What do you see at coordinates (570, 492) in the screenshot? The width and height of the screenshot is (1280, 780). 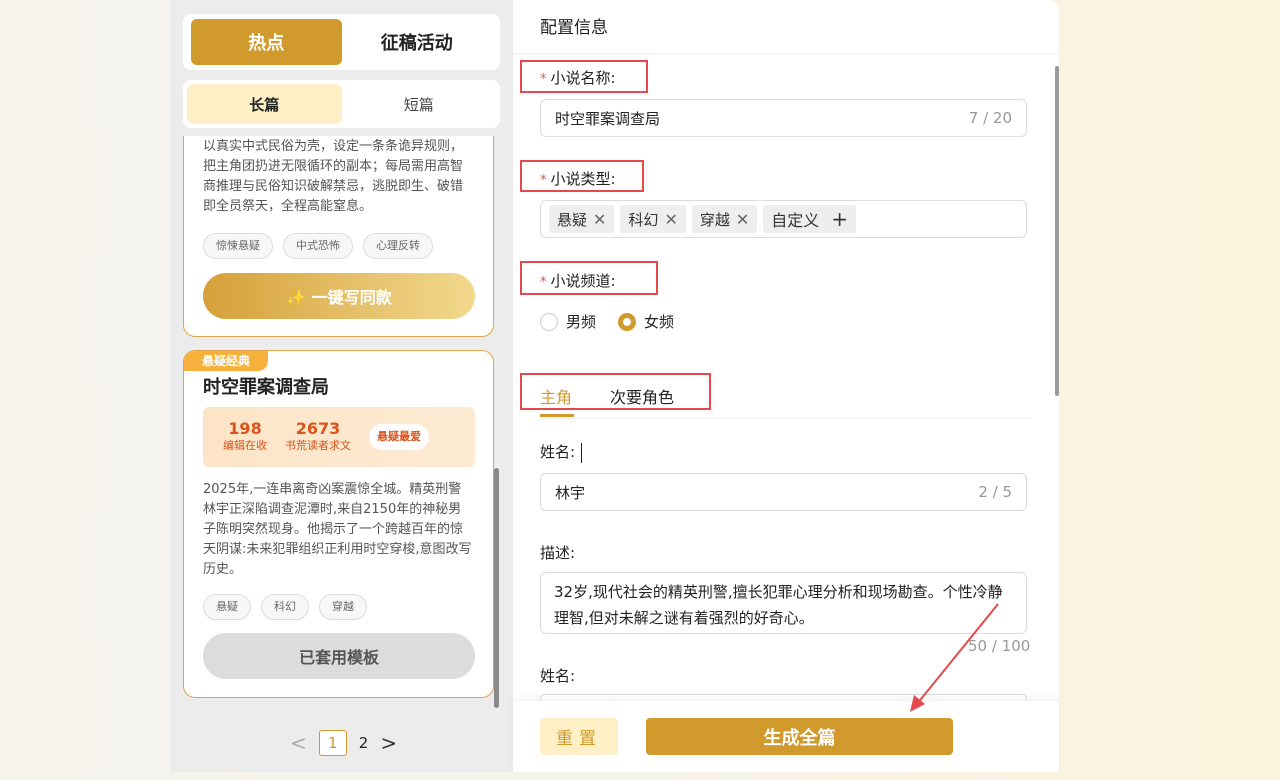 I see `input-value: 林宇` at bounding box center [570, 492].